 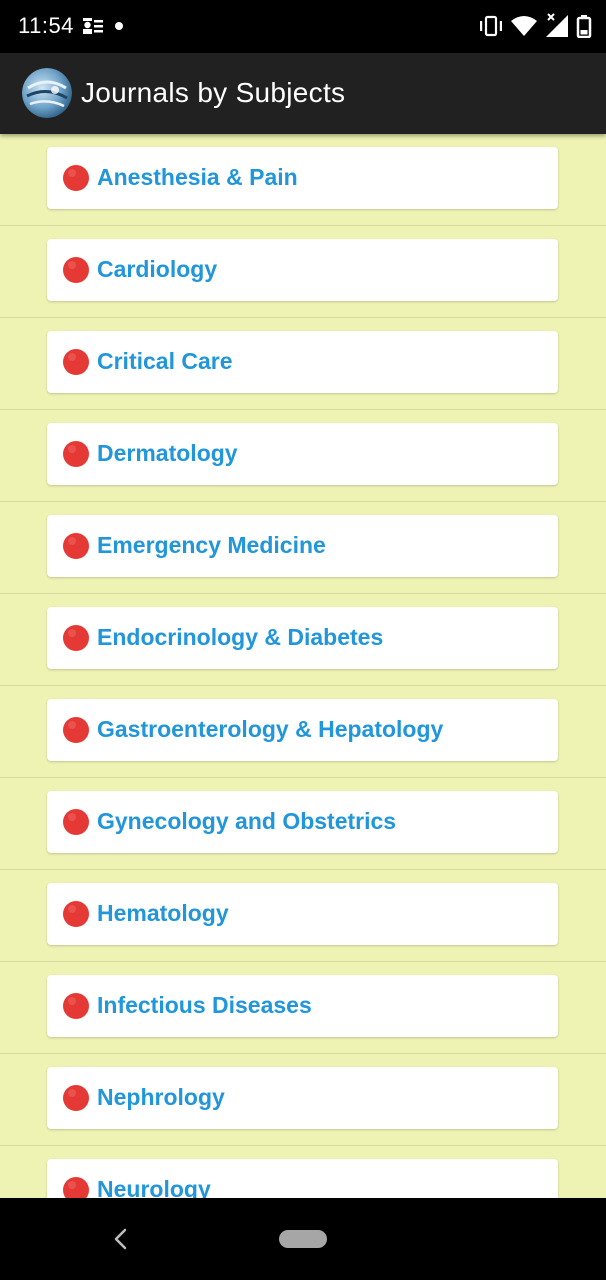 What do you see at coordinates (247, 821) in the screenshot?
I see `subject-label: Gynecology and Obstetrics` at bounding box center [247, 821].